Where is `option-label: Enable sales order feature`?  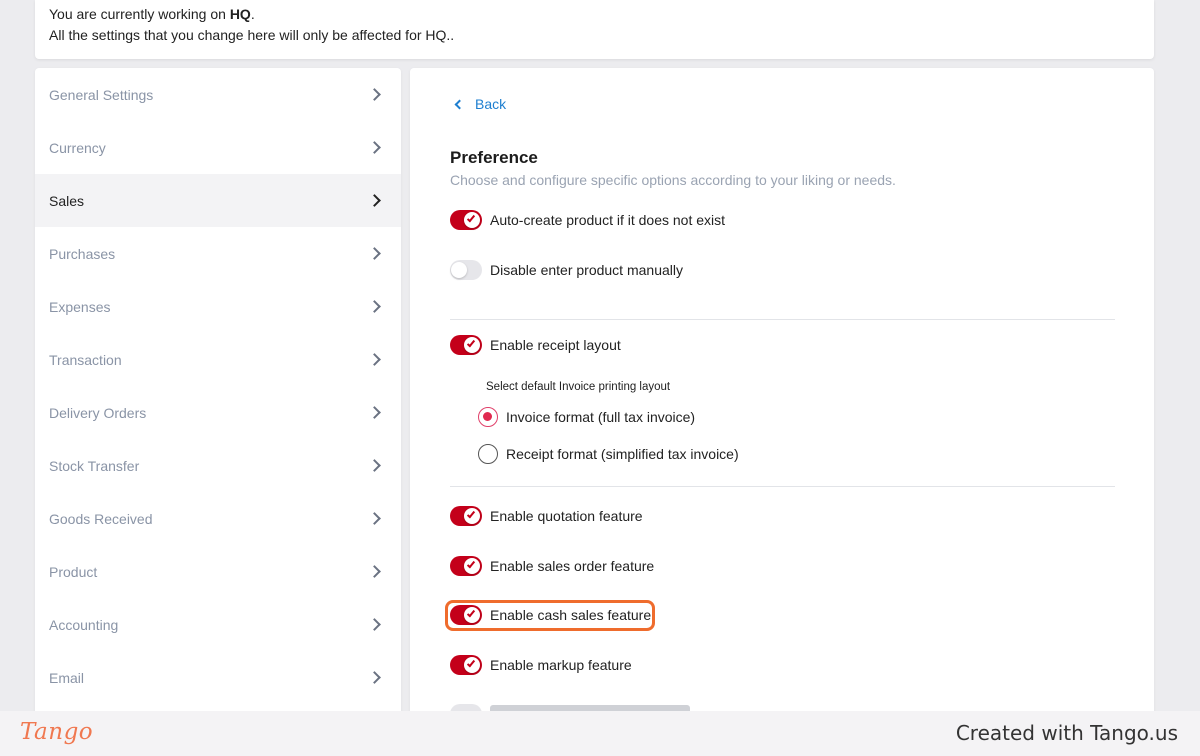
option-label: Enable sales order feature is located at coordinates (572, 566).